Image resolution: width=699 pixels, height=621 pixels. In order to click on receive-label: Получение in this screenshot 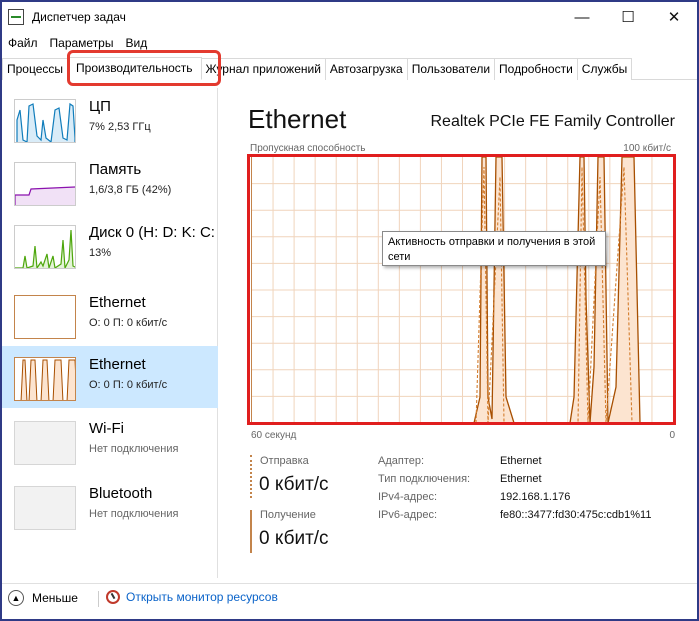, I will do `click(288, 515)`.